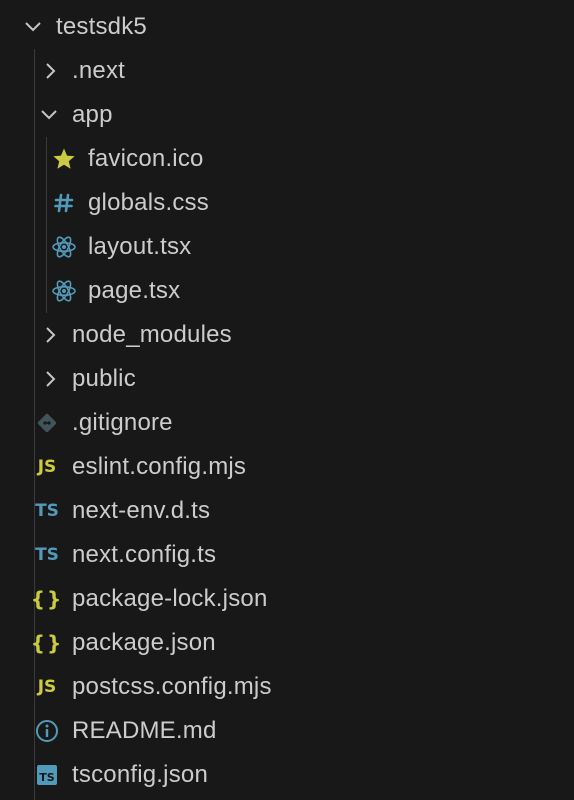 The image size is (574, 800). Describe the element at coordinates (144, 642) in the screenshot. I see `tree-item-label: package.json` at that location.